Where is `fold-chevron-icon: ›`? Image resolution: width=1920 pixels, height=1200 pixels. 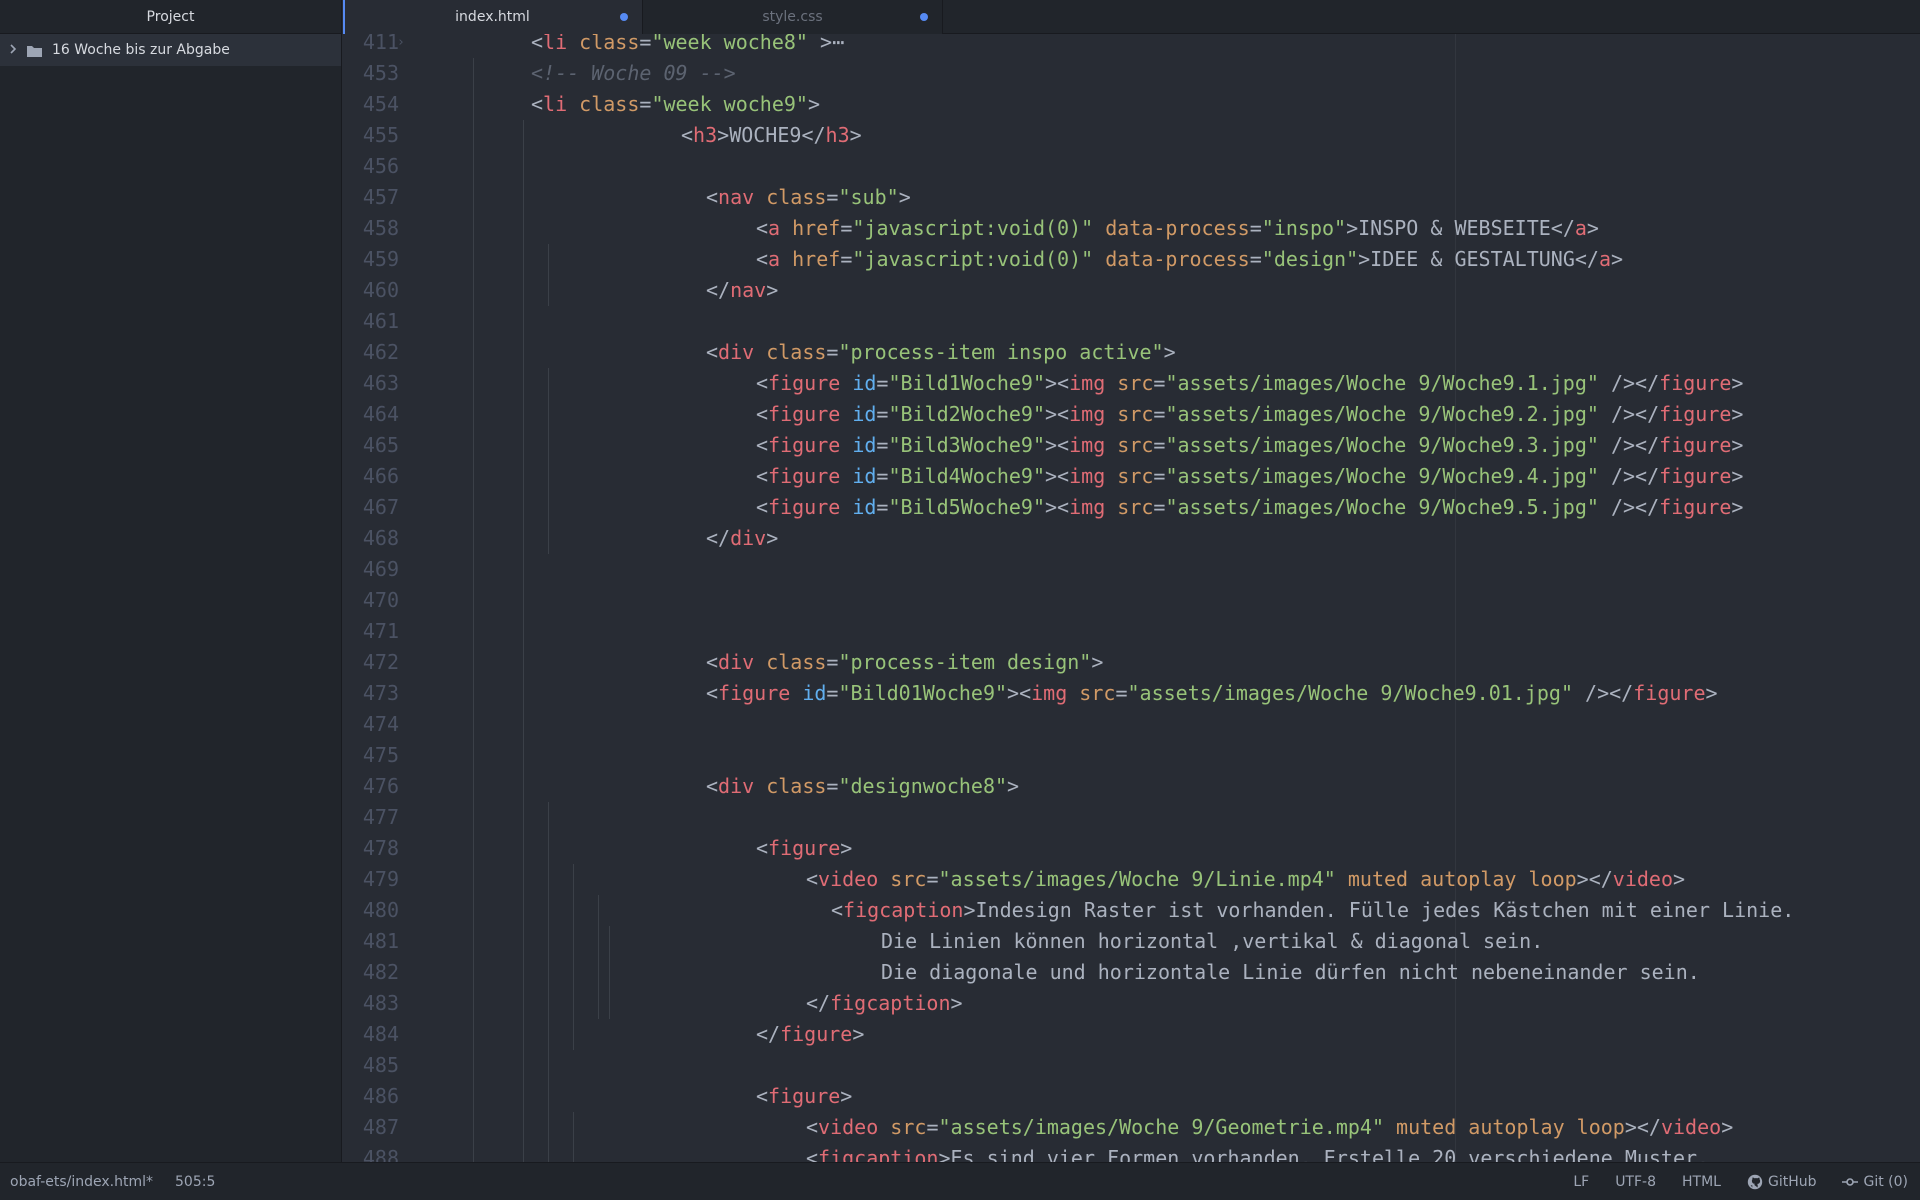
fold-chevron-icon: › is located at coordinates (401, 46).